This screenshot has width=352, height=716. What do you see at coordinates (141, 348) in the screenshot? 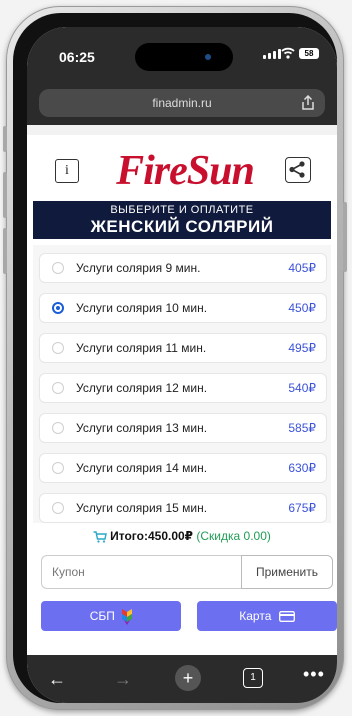
I see `service-label: Услуги солярия 11 мин.` at bounding box center [141, 348].